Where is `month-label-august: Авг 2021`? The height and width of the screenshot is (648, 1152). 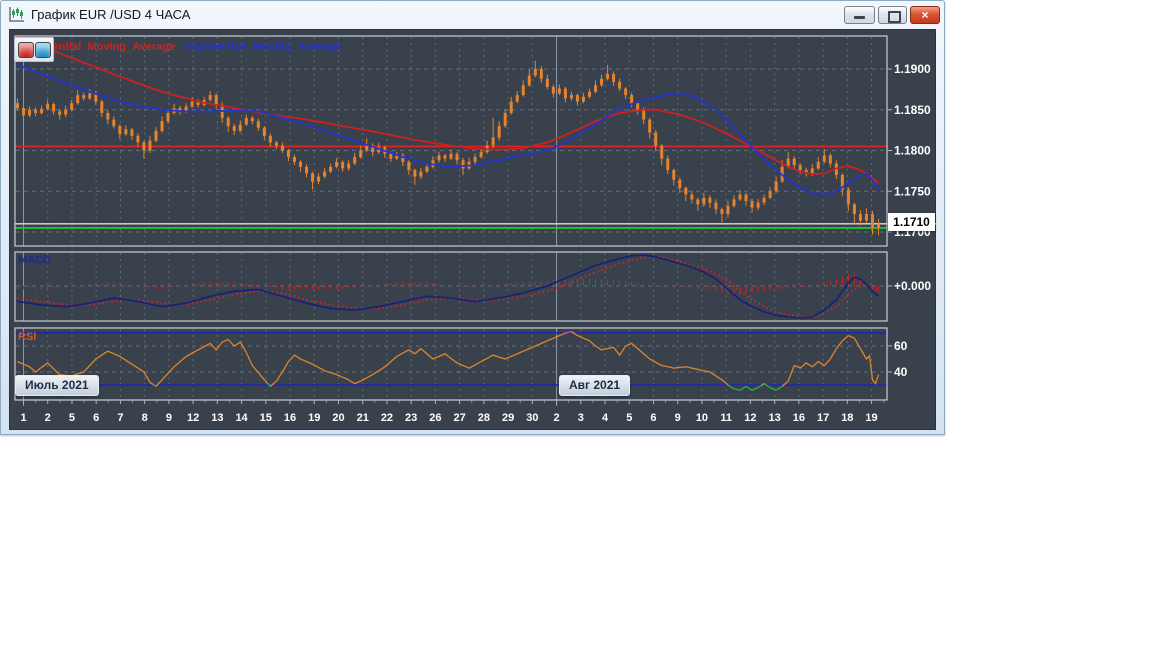 month-label-august: Авг 2021 is located at coordinates (595, 385).